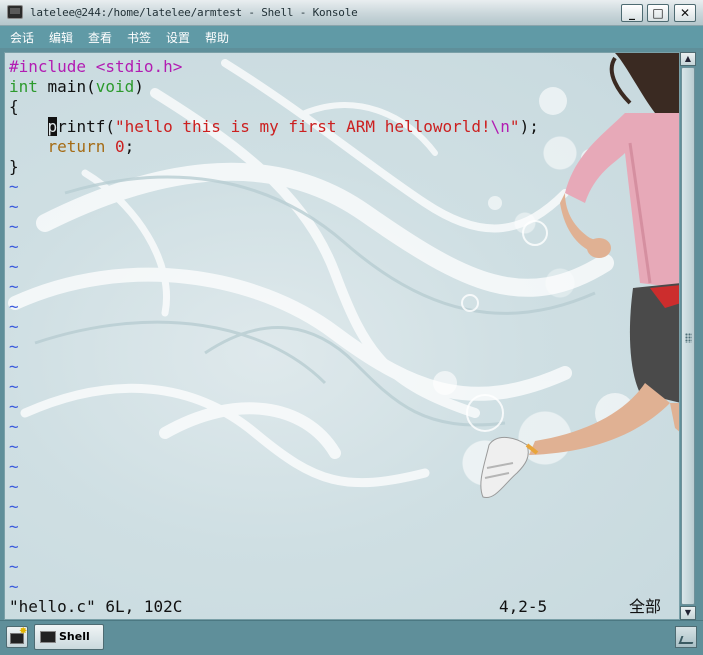 The height and width of the screenshot is (655, 703). What do you see at coordinates (351, 637) in the screenshot?
I see `session-tab-bar: ✸ Shell` at bounding box center [351, 637].